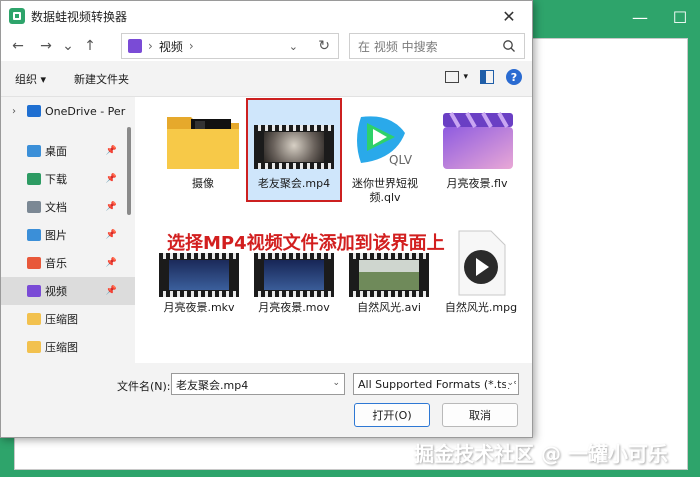 The width and height of the screenshot is (700, 477). Describe the element at coordinates (487, 77) in the screenshot. I see `preview-pane-icon` at that location.